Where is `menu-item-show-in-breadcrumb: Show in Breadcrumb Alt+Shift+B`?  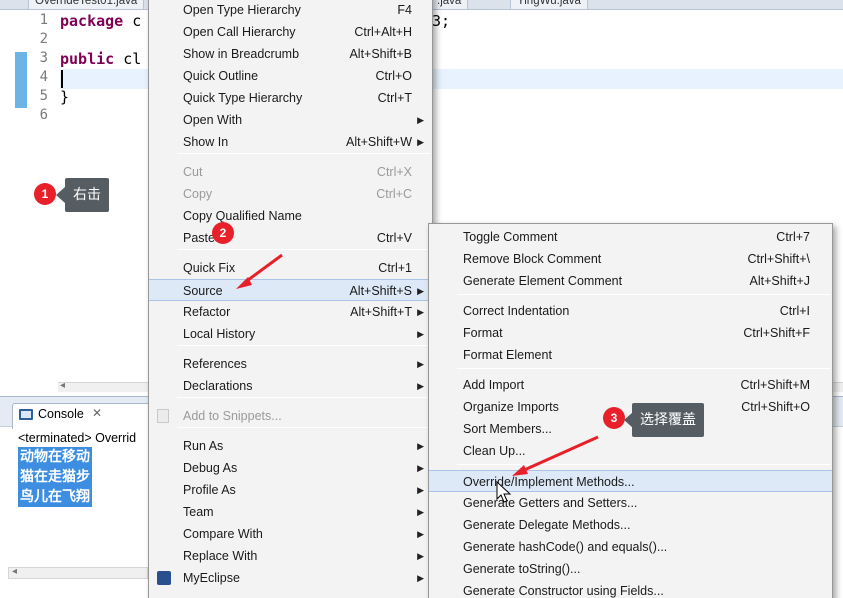
menu-item-show-in-breadcrumb: Show in Breadcrumb Alt+Shift+B is located at coordinates (290, 54).